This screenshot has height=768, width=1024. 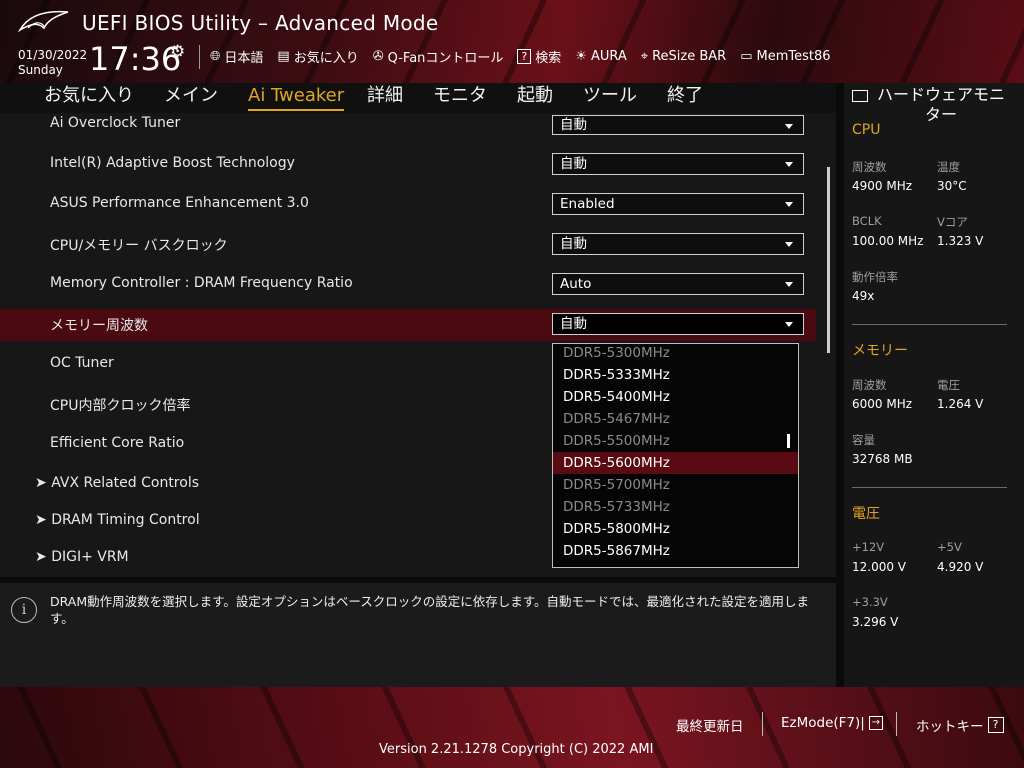 I want to click on qfan-button: ✇ Q-Fanコントロール, so click(x=438, y=56).